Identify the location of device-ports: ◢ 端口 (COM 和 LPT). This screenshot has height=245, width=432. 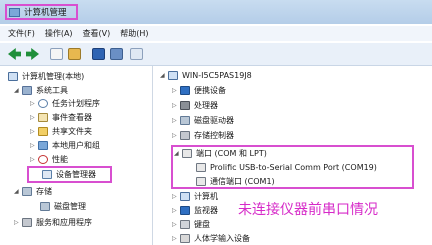
(220, 153).